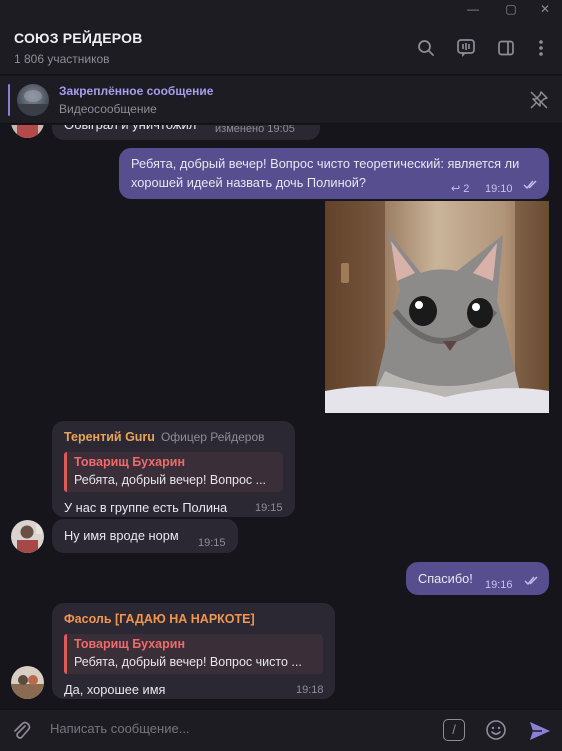 The image size is (562, 751). Describe the element at coordinates (159, 619) in the screenshot. I see `sender-name: Фасоль [ГАДАЮ НА НАРКОТЕ]` at that location.